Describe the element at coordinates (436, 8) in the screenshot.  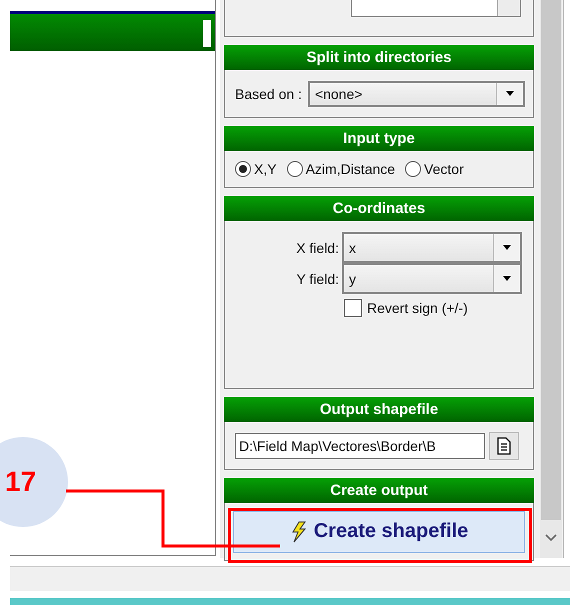
I see `dropdown` at that location.